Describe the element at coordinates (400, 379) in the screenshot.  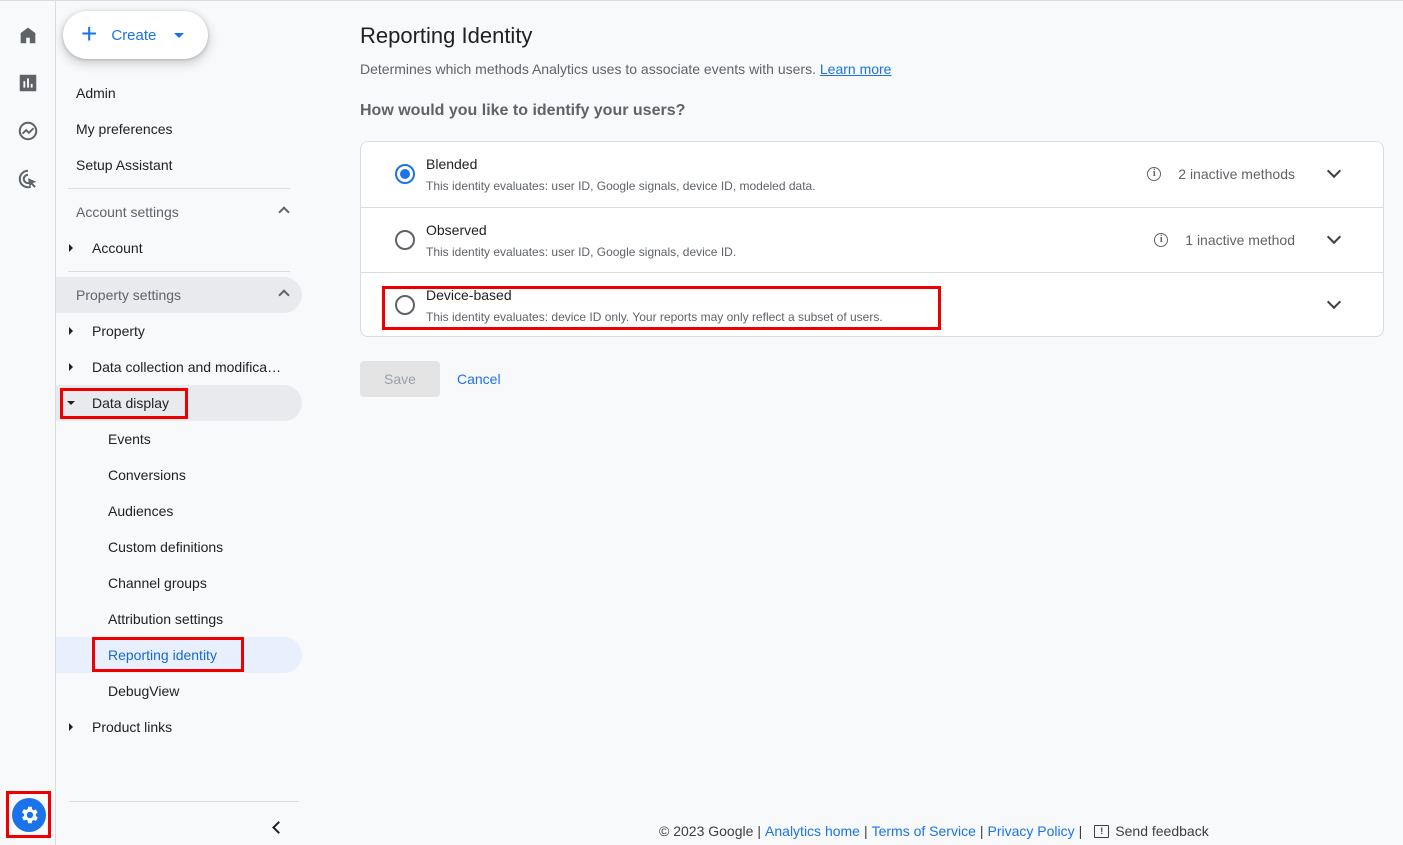
I see `save-button: Save` at that location.